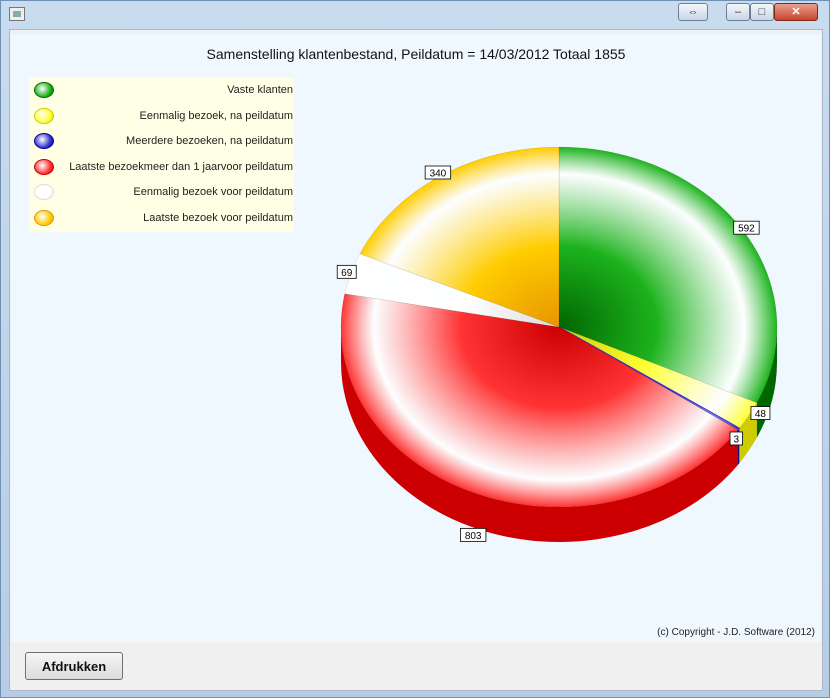  I want to click on data-label-text: 48, so click(761, 414).